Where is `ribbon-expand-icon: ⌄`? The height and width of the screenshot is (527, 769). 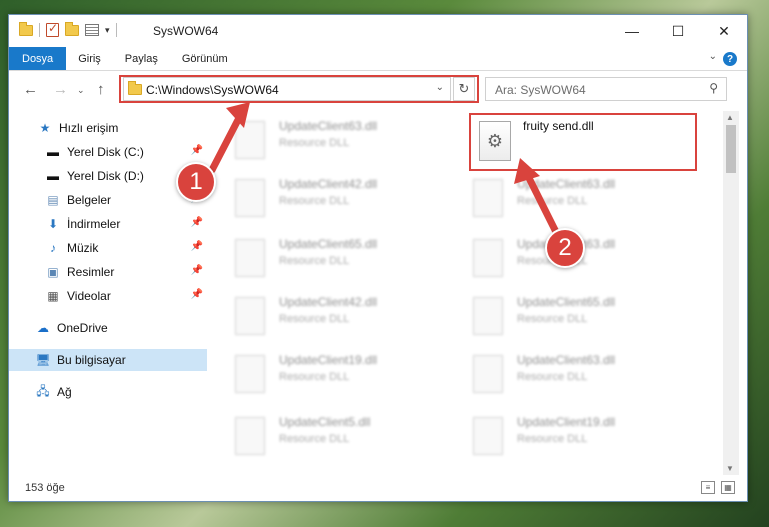 ribbon-expand-icon: ⌄ is located at coordinates (713, 56).